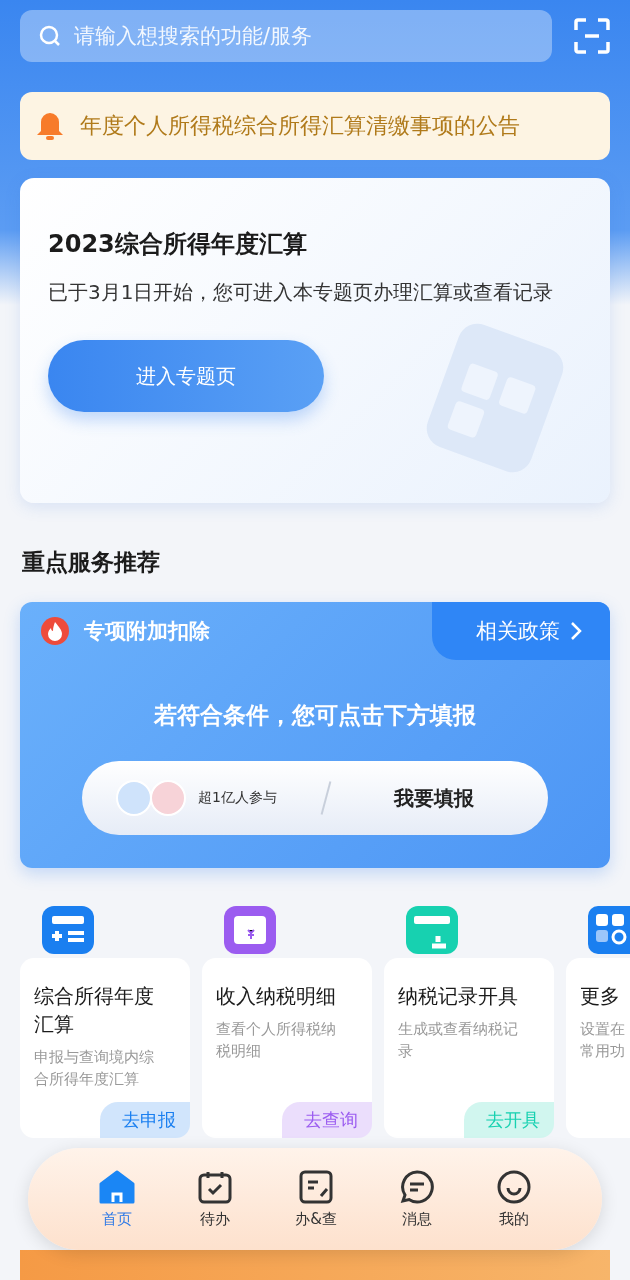  I want to click on service-title: 收入纳税明细, so click(276, 996).